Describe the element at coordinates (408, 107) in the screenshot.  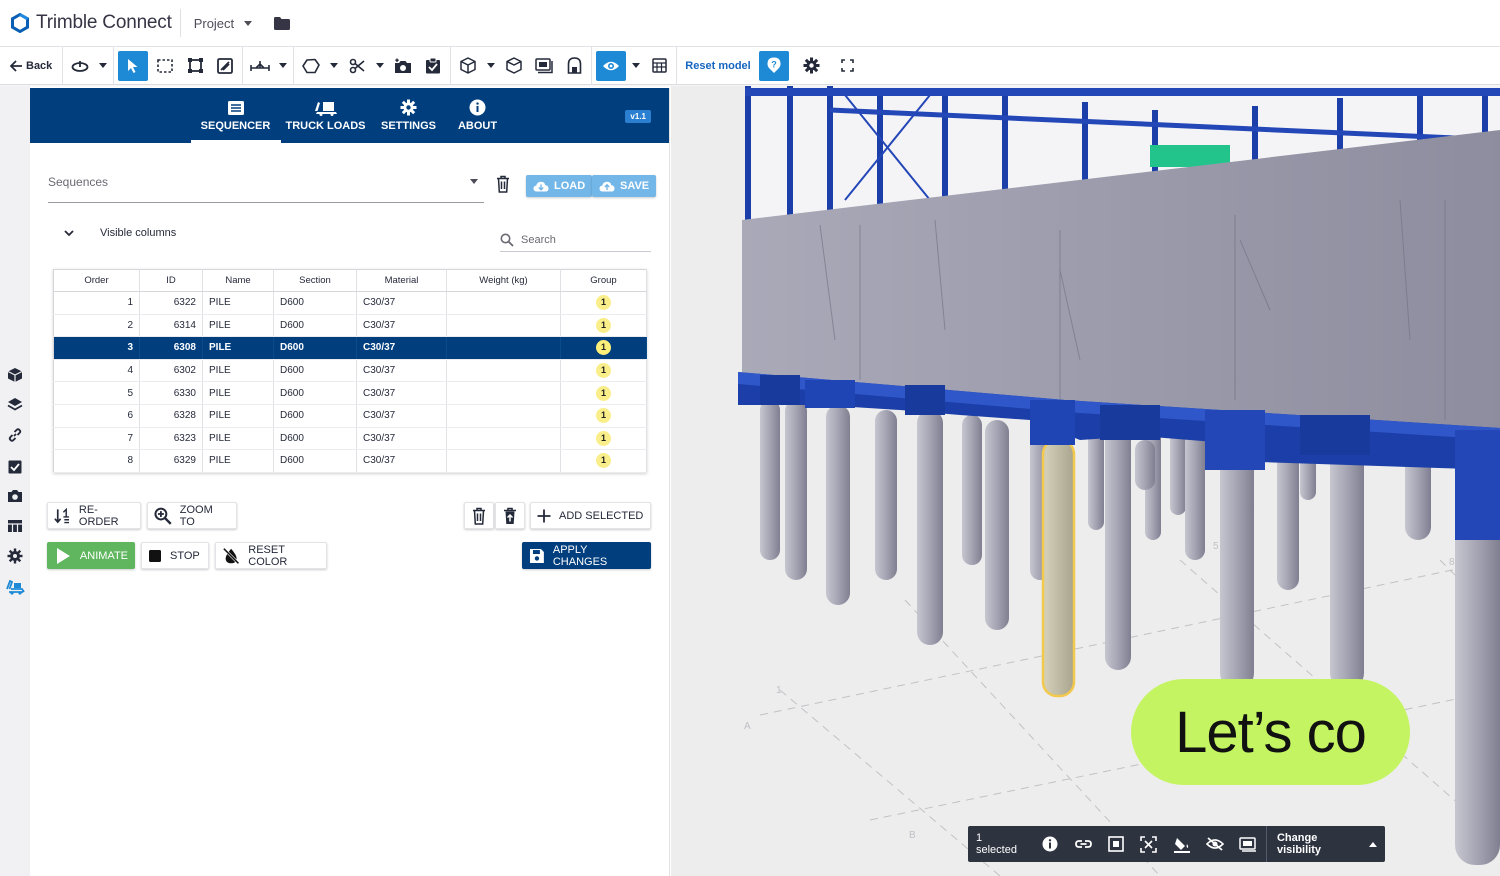
I see `gear-icon` at that location.